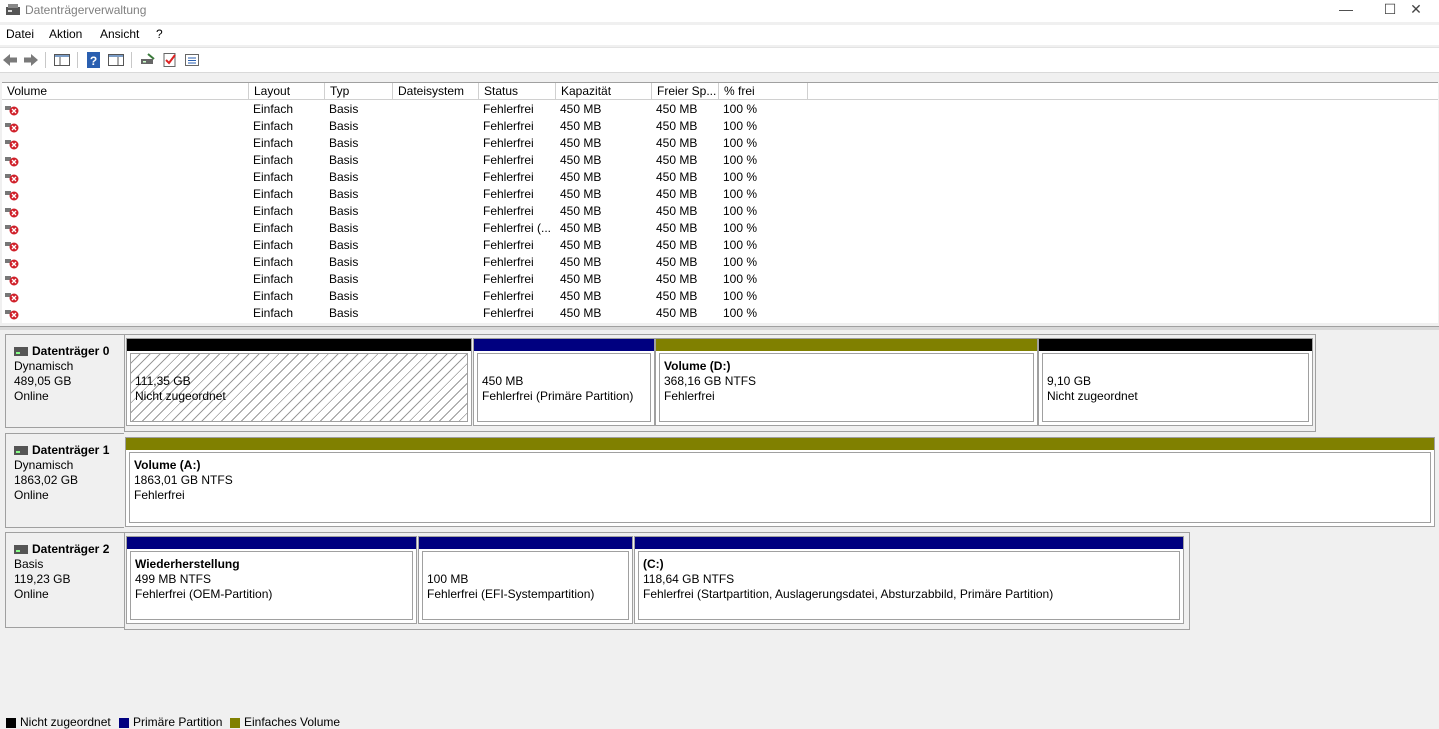 This screenshot has height=729, width=1439. I want to click on minimize-button: —, so click(1346, 11).